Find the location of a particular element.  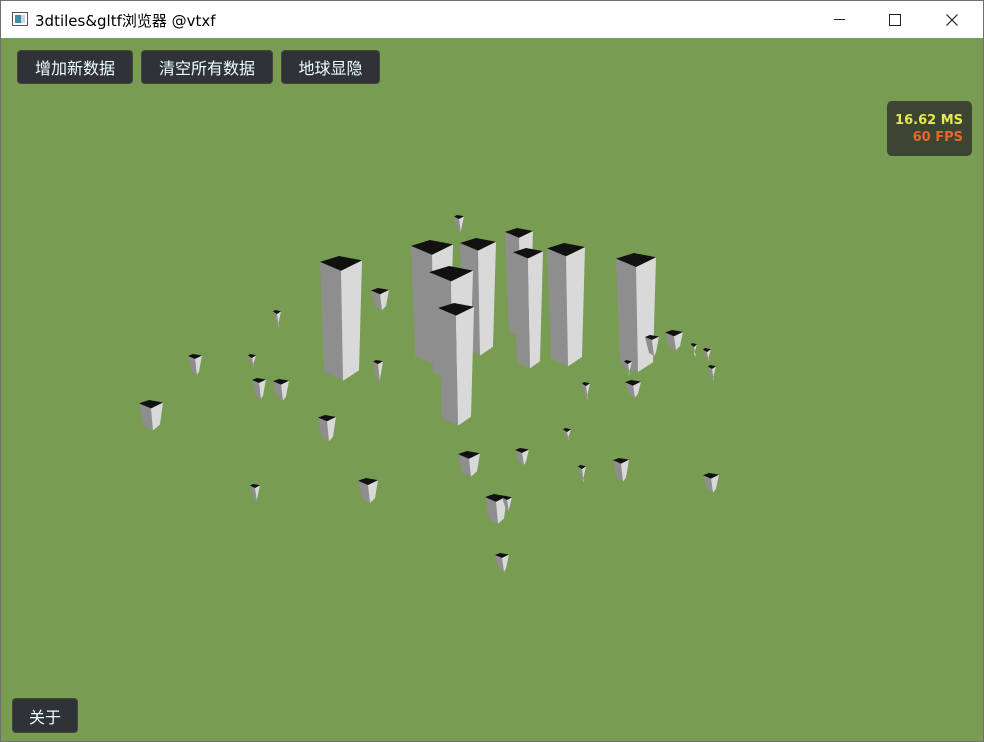

minimize-icon is located at coordinates (839, 19).